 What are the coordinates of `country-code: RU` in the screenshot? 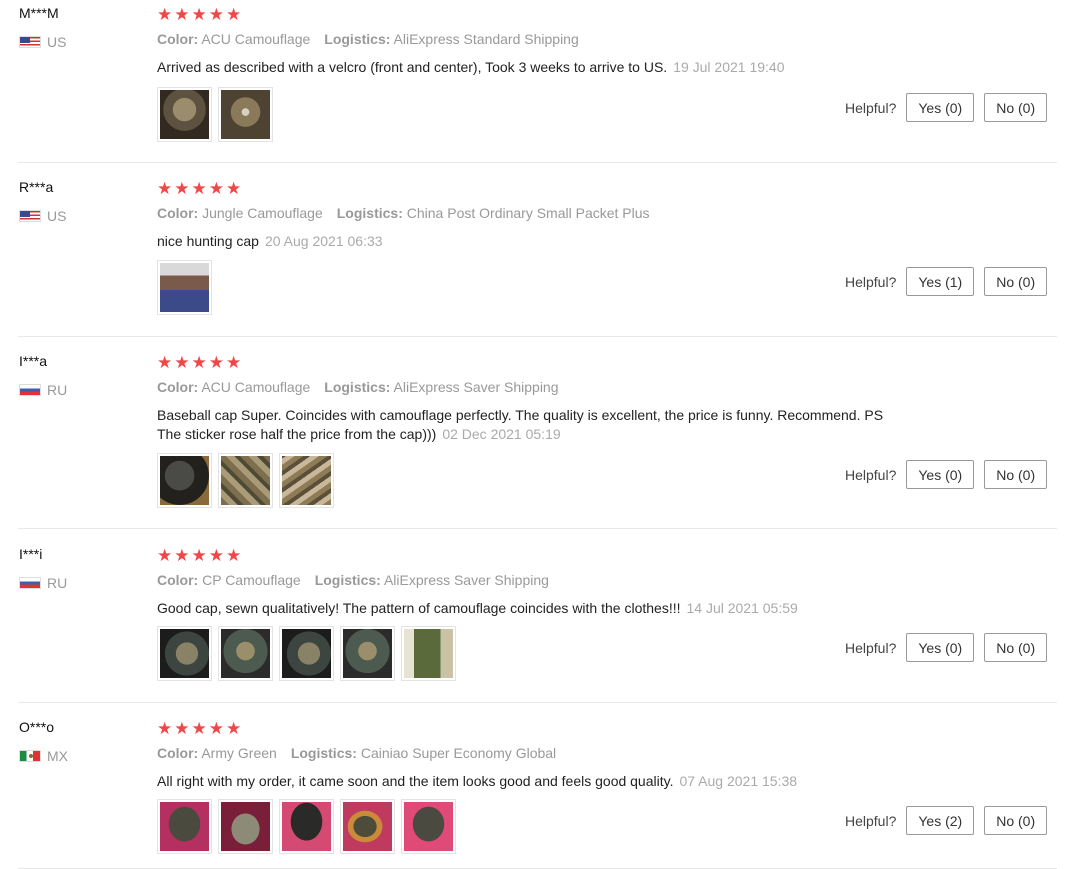 It's located at (57, 390).